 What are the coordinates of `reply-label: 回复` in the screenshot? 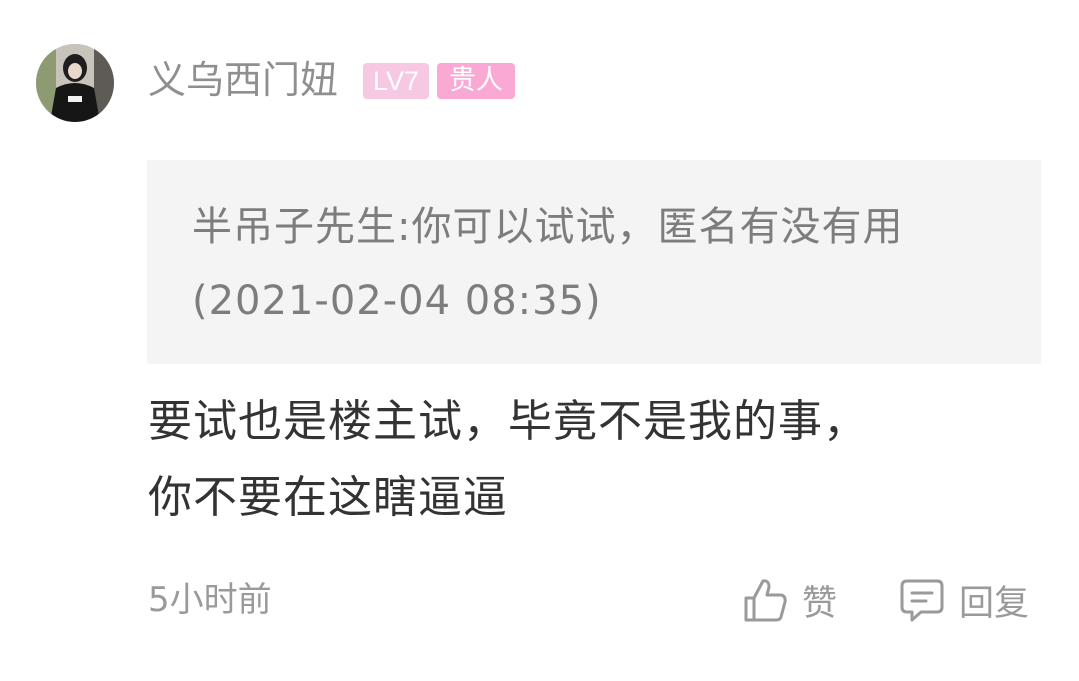 It's located at (994, 603).